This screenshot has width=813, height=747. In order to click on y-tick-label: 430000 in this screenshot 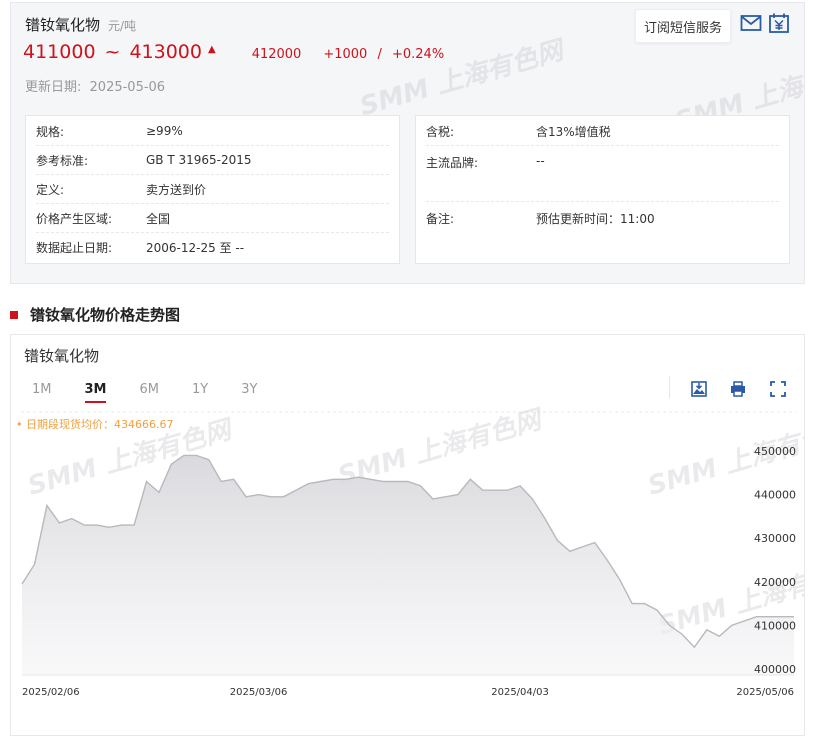, I will do `click(775, 538)`.